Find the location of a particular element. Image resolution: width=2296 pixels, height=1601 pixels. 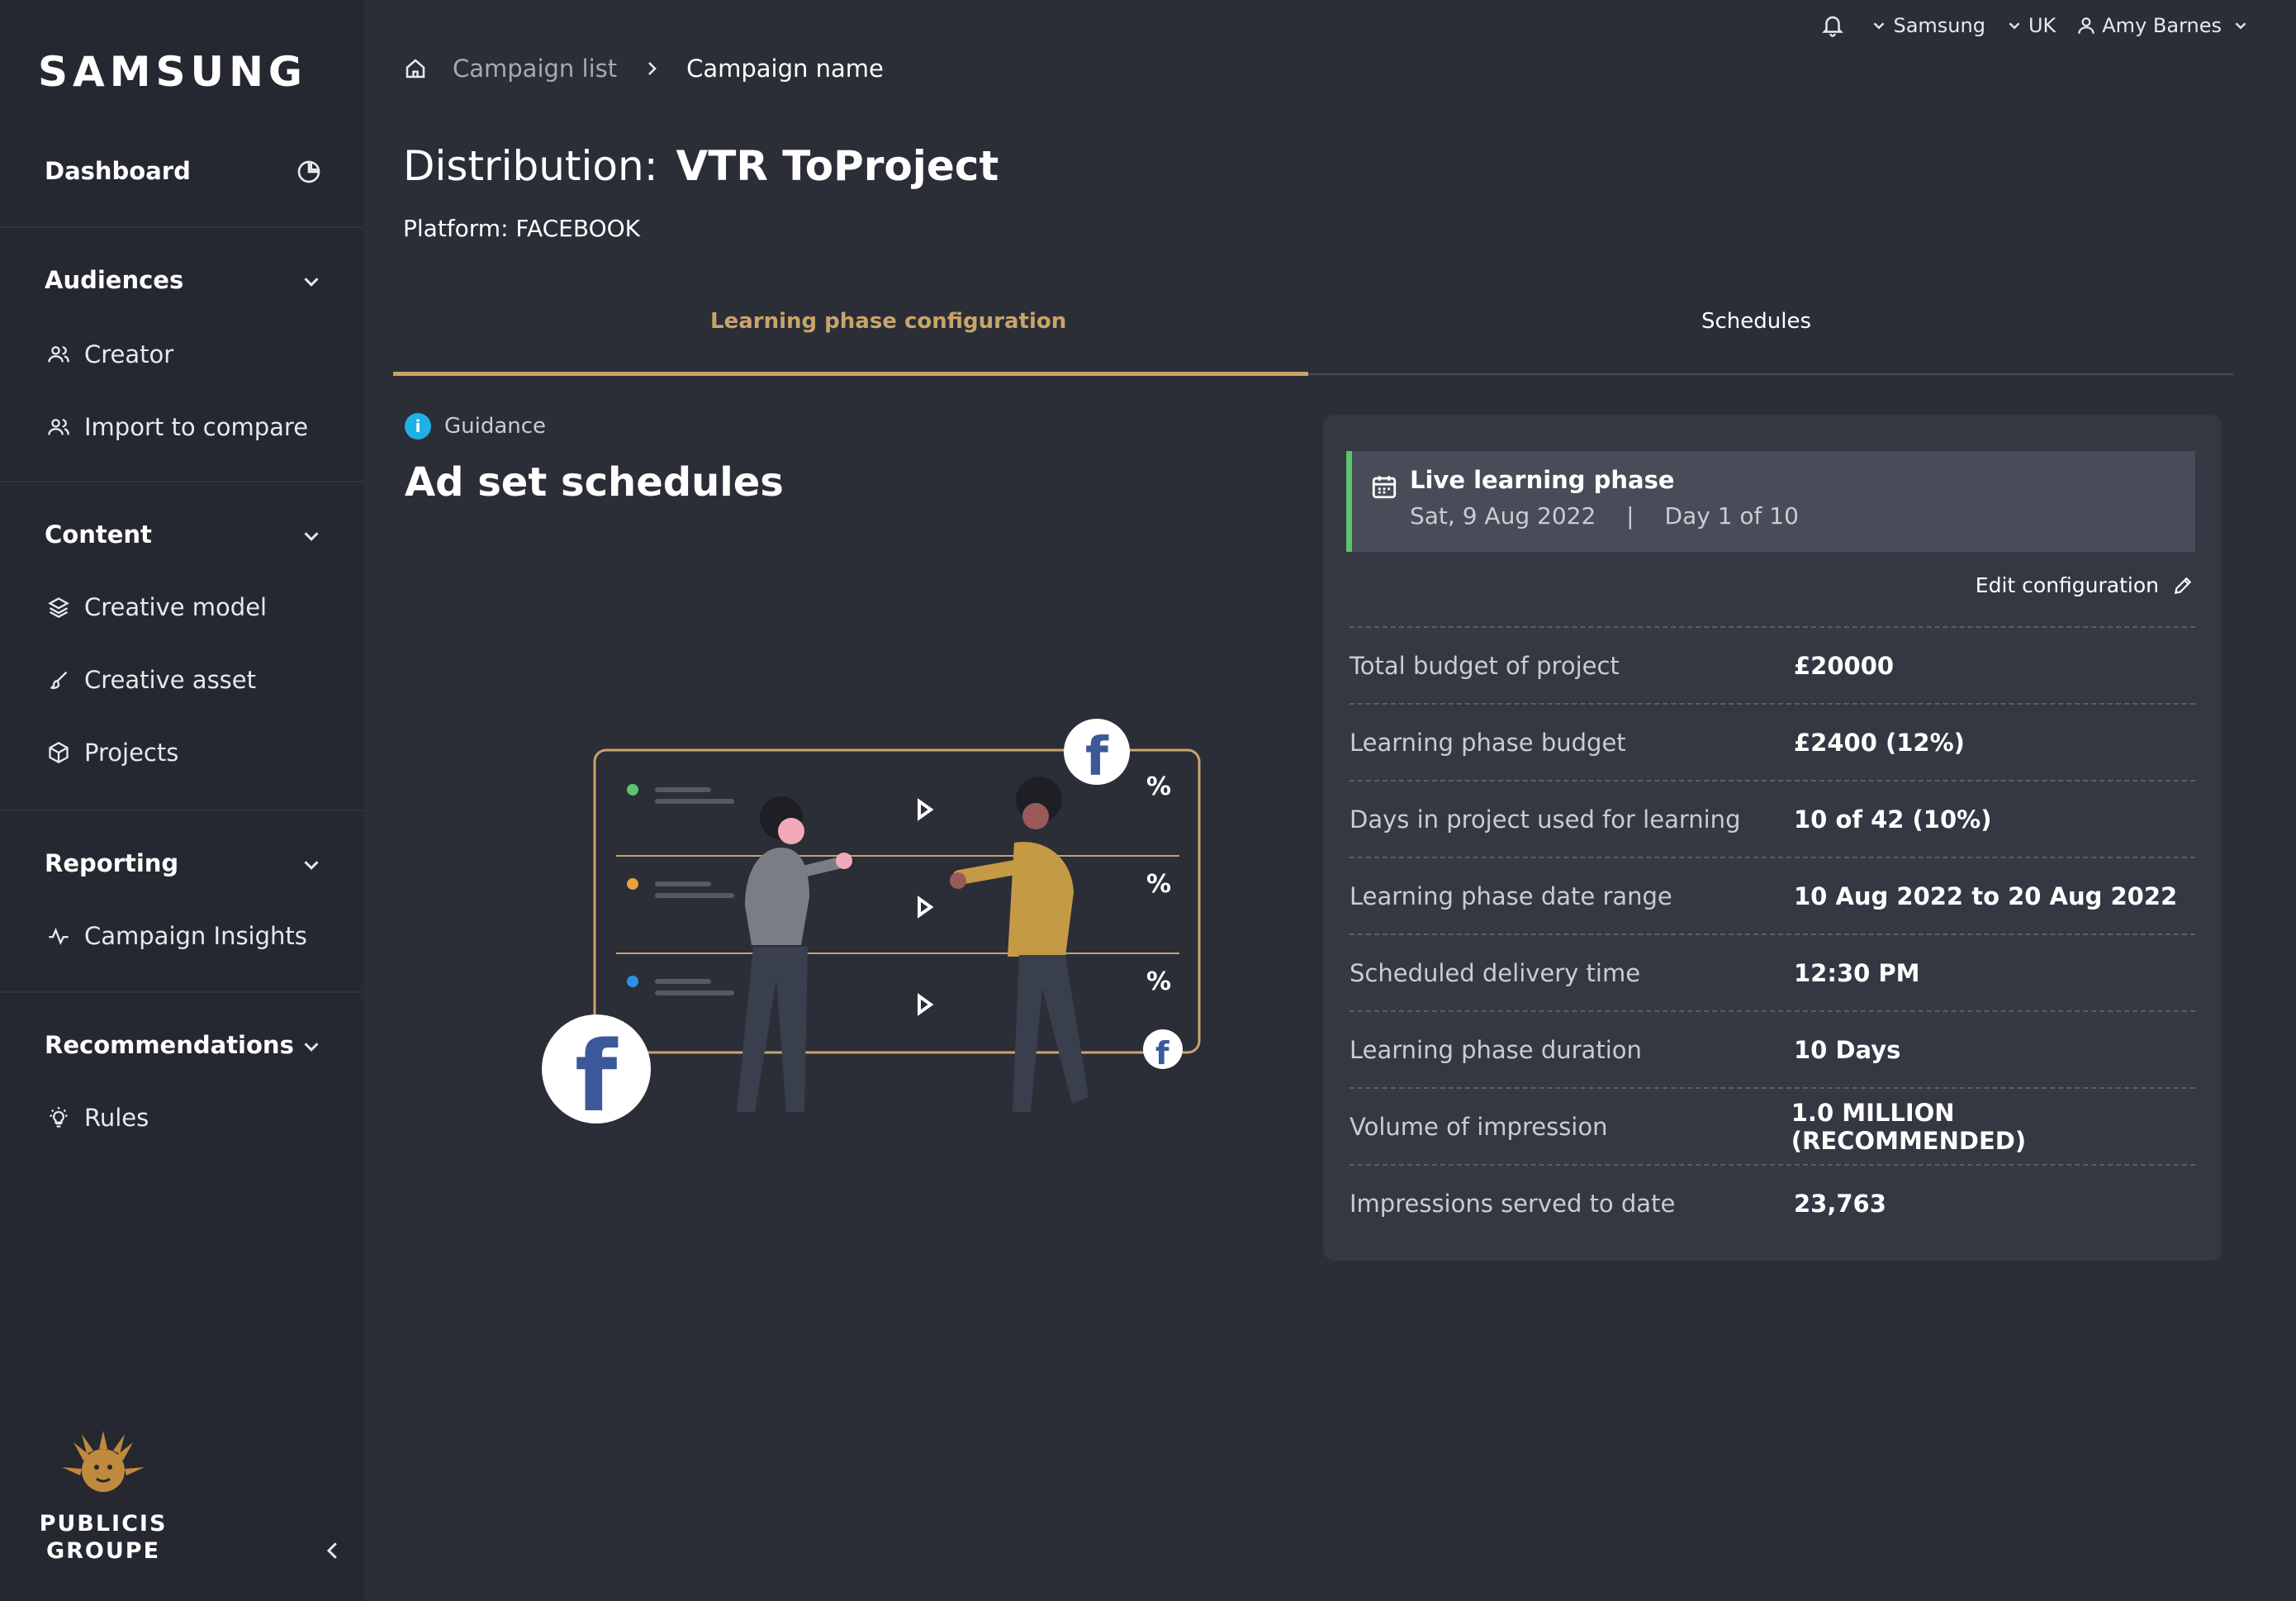

user-menu: Amy Barnes is located at coordinates (2165, 25).